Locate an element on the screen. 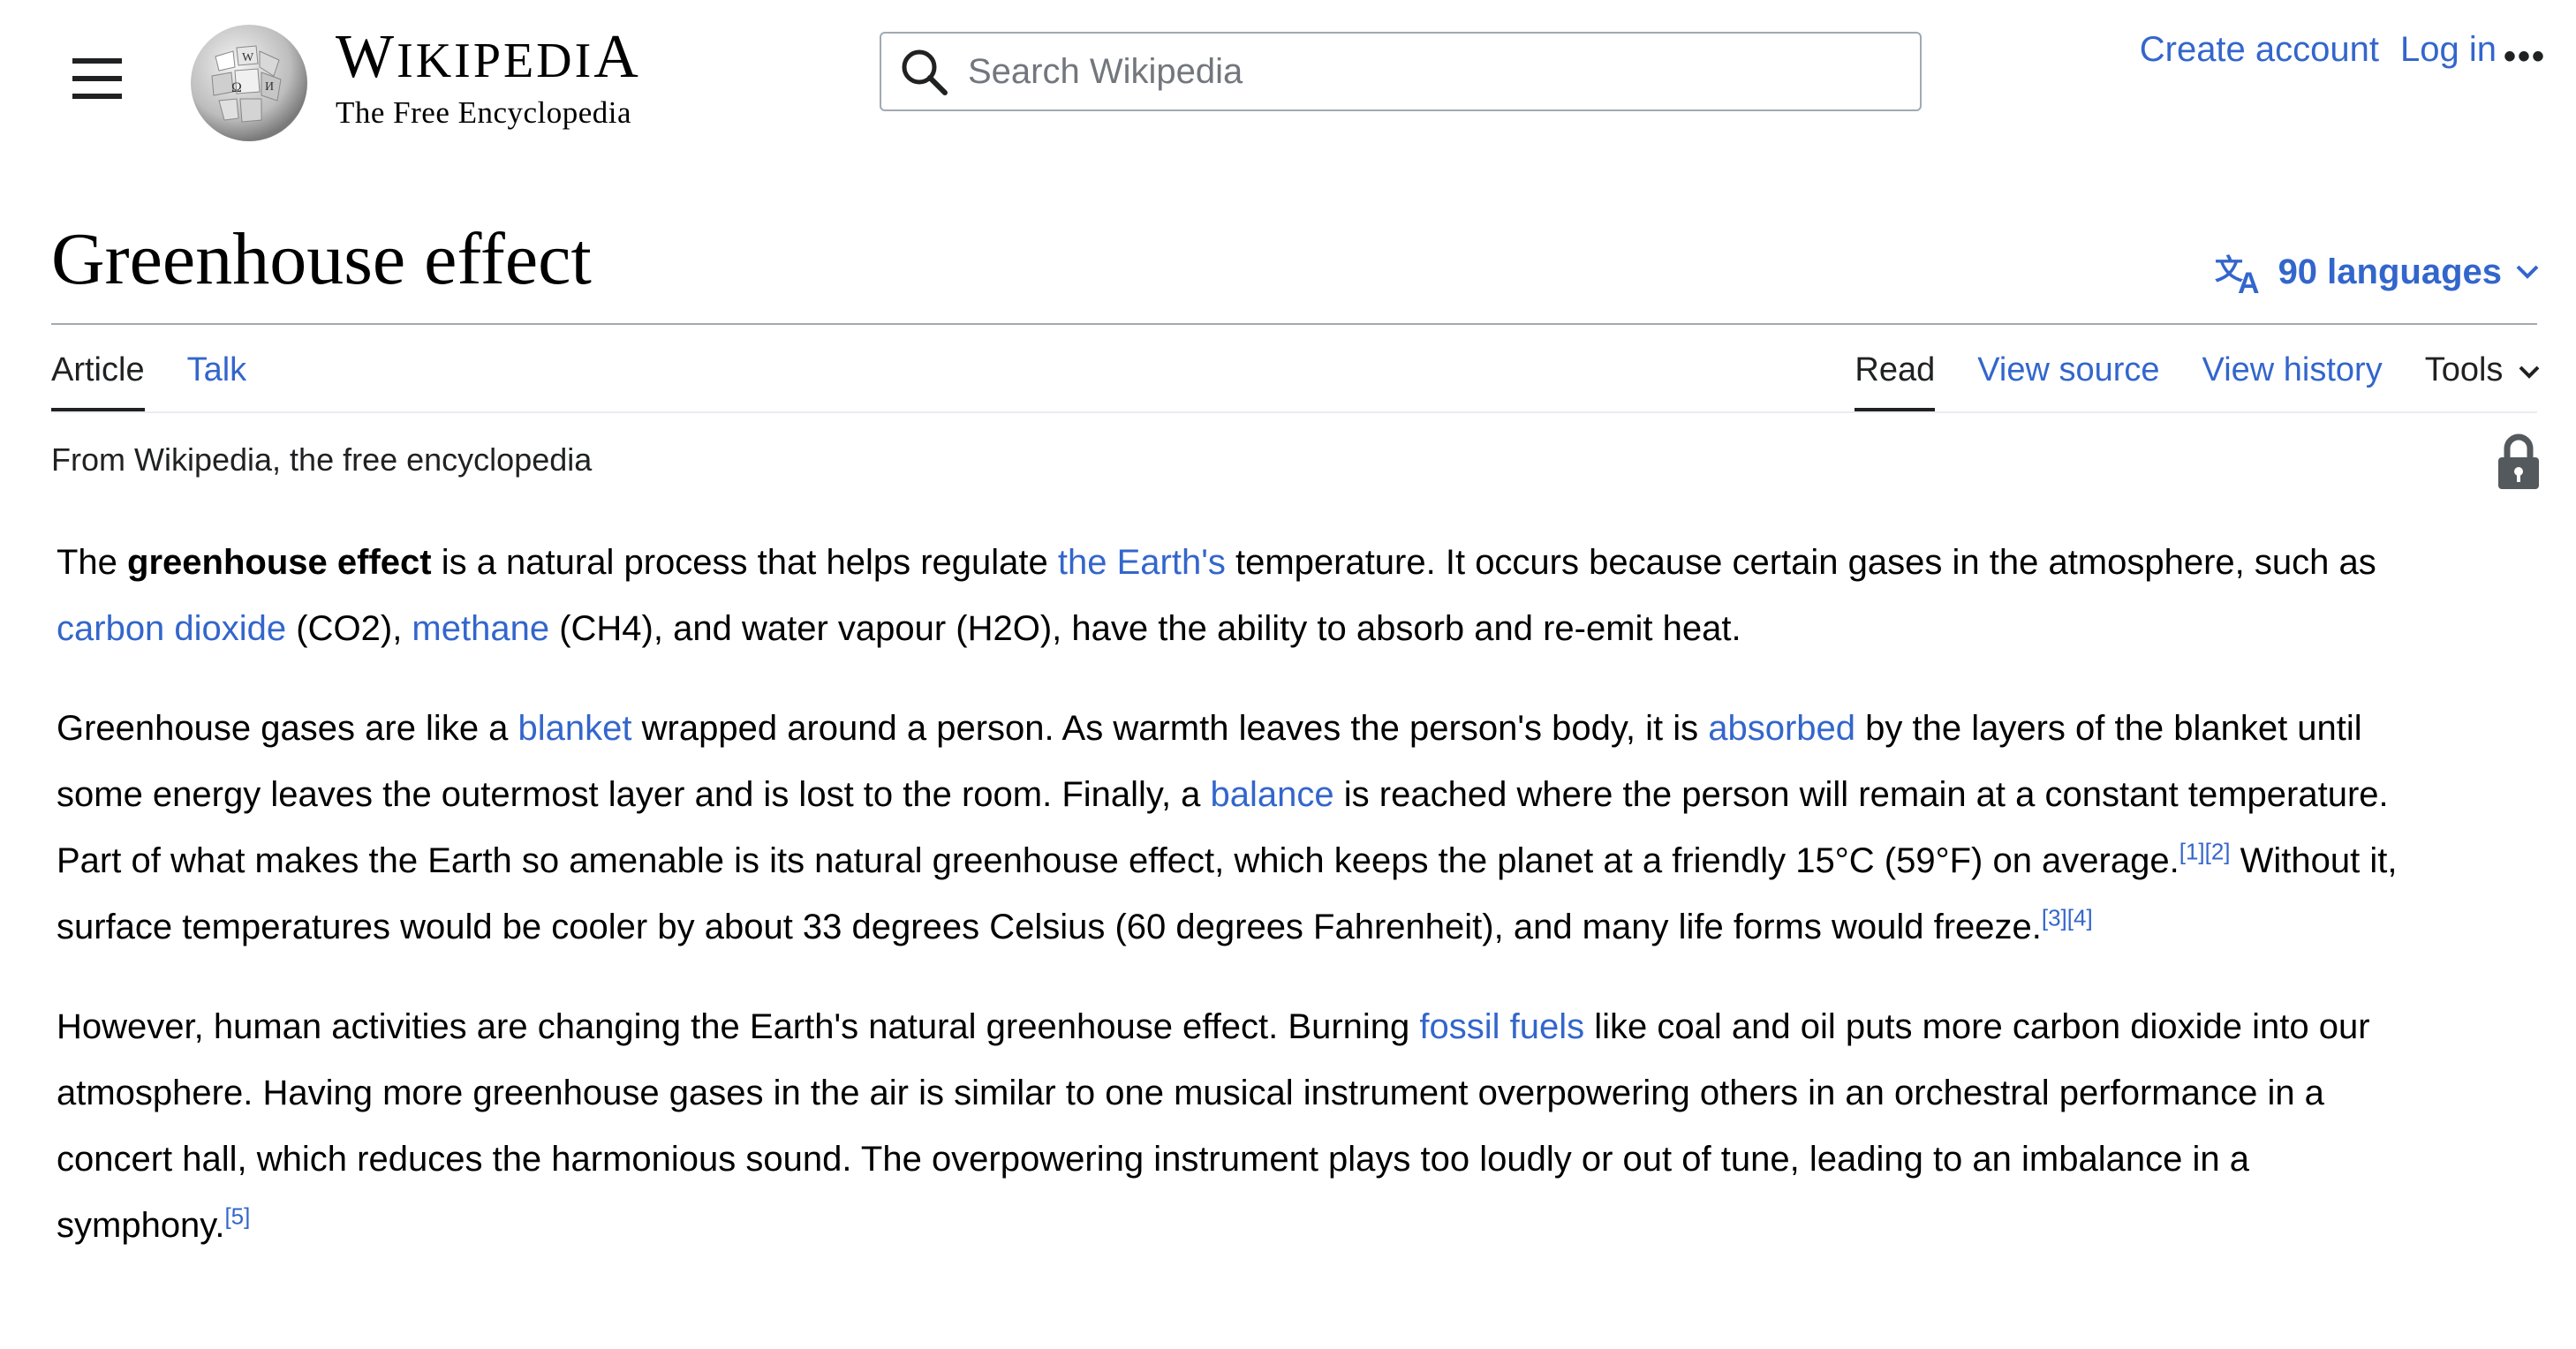  ellipsis-icon: ••• is located at coordinates (2525, 57).